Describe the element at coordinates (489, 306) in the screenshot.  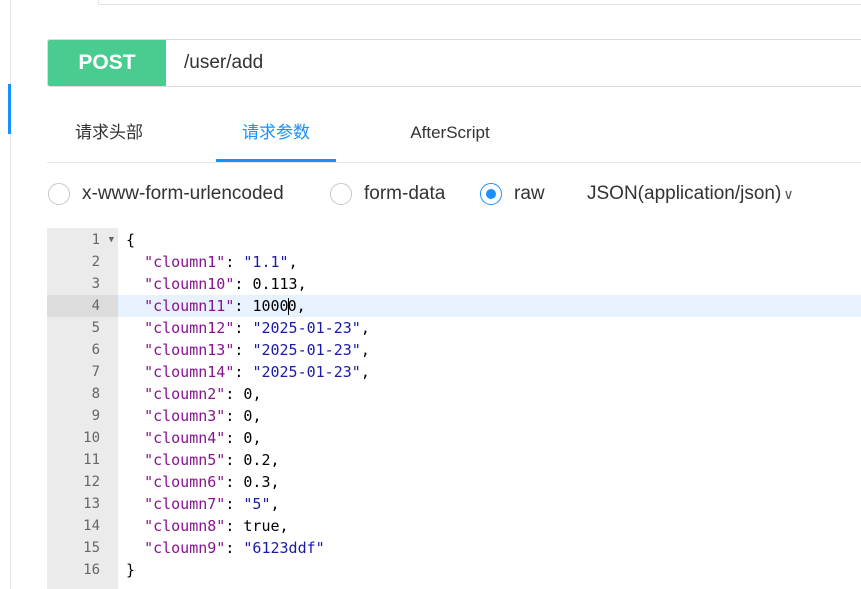
I see `code-text: "cloumn11": 10000,` at that location.